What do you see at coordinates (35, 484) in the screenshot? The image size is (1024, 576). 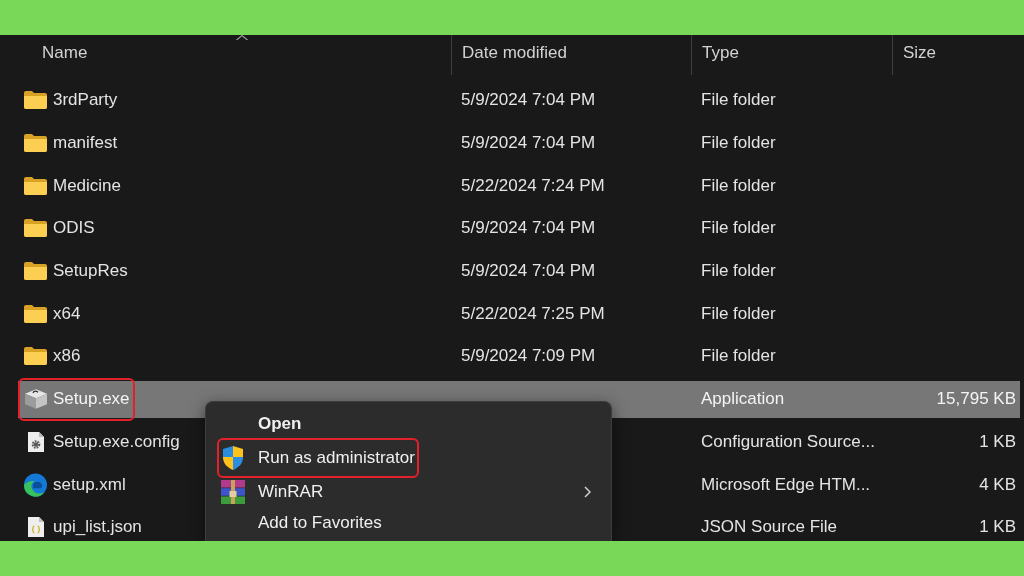 I see `swirl-logo-icon` at bounding box center [35, 484].